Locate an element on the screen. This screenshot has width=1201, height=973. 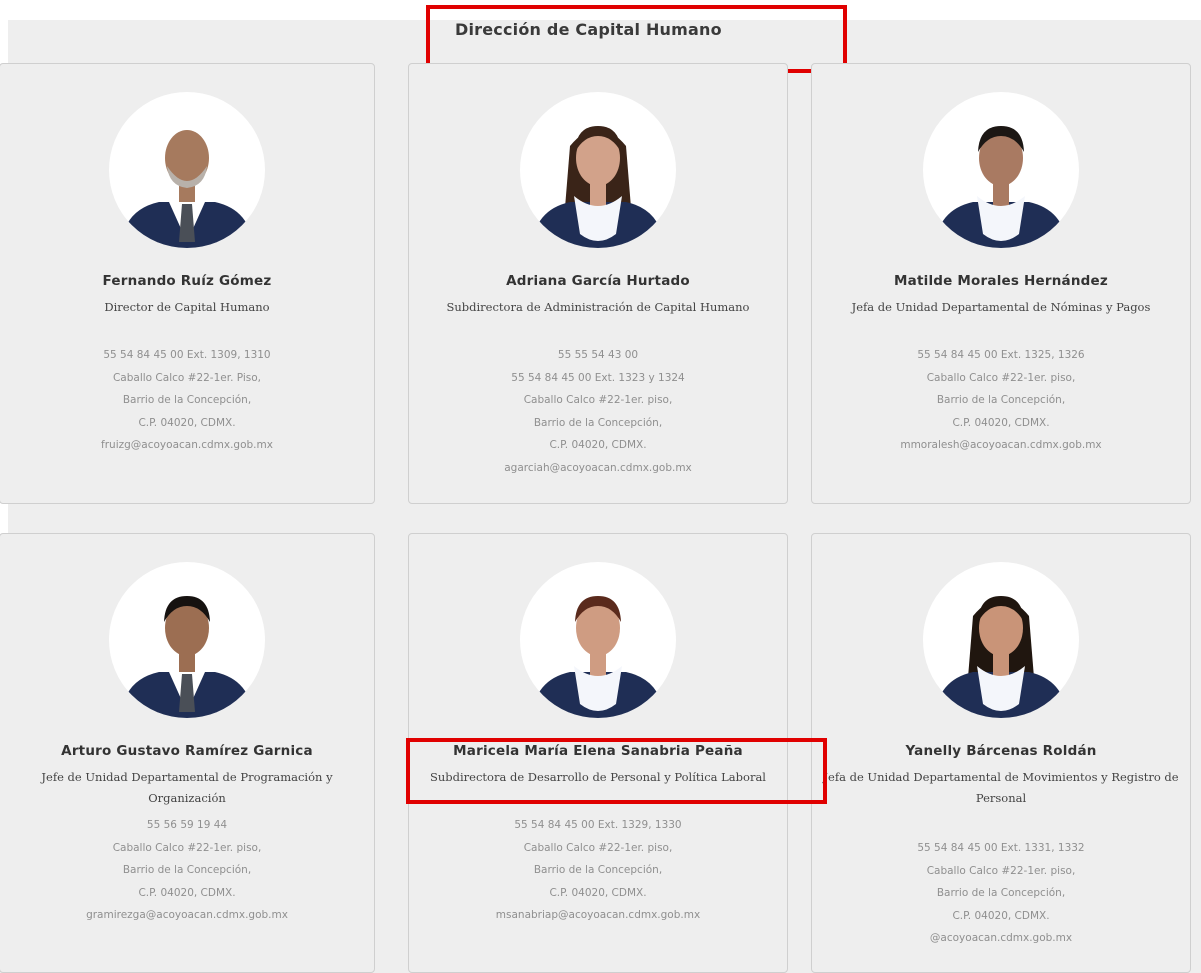
staff-name: Fernando Ruíz Gómez is located at coordinates (187, 281).